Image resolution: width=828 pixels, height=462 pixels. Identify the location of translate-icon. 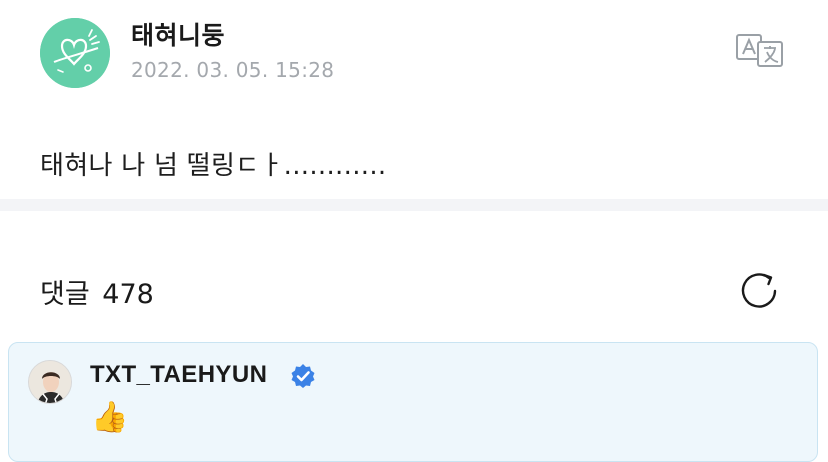
(759, 50).